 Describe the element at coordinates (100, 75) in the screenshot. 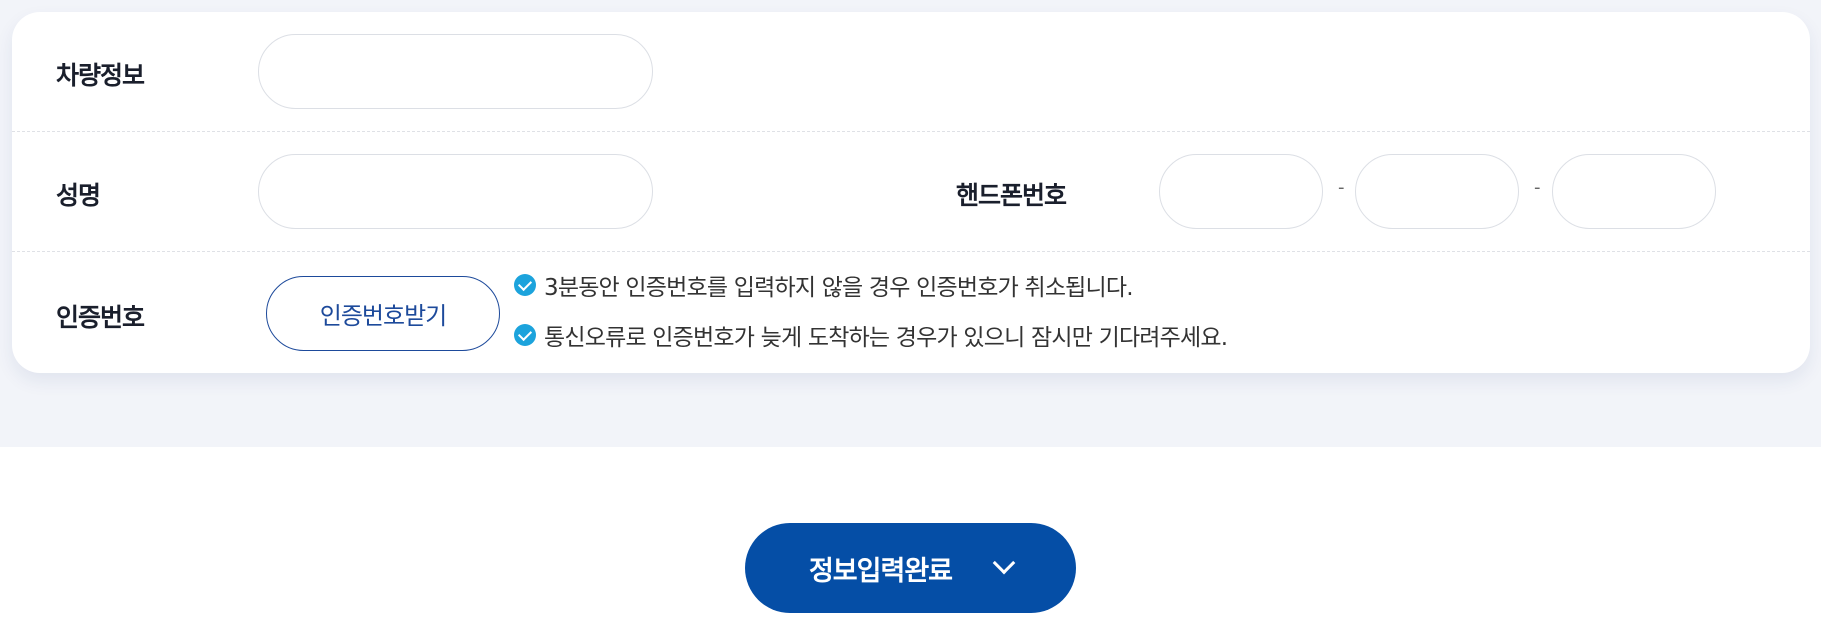

I see `vehicle-label: 차량정보` at that location.